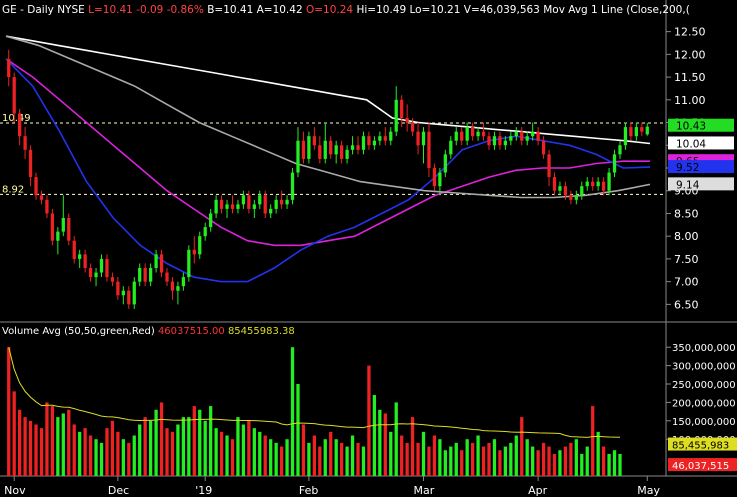  What do you see at coordinates (687, 168) in the screenshot?
I see `price-tag-label: 9.52` at bounding box center [687, 168].